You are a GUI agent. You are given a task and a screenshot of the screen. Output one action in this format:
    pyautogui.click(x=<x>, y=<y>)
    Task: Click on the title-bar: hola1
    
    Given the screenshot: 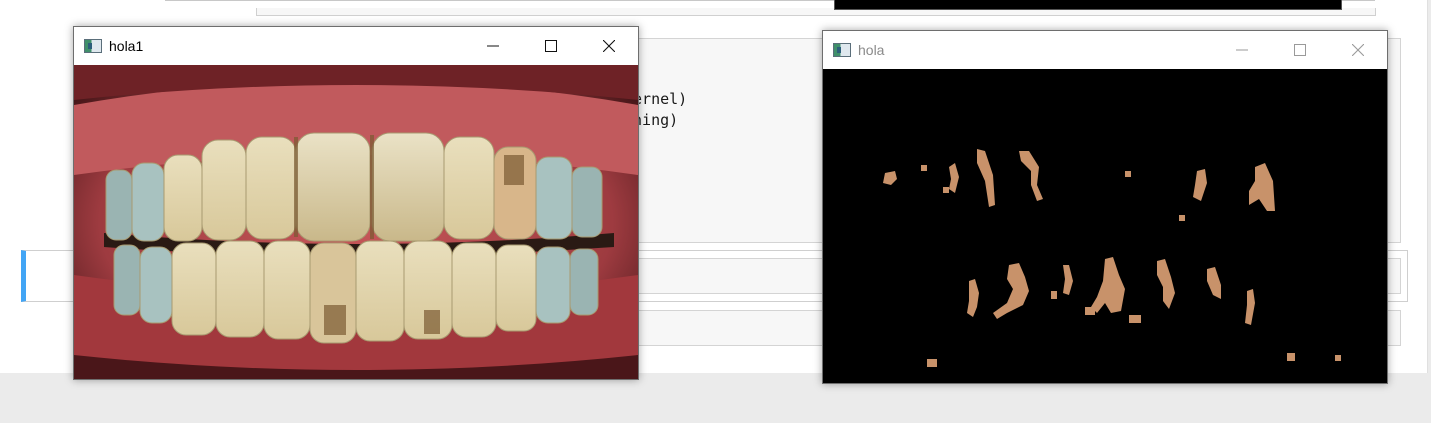 What is the action you would take?
    pyautogui.click(x=356, y=46)
    